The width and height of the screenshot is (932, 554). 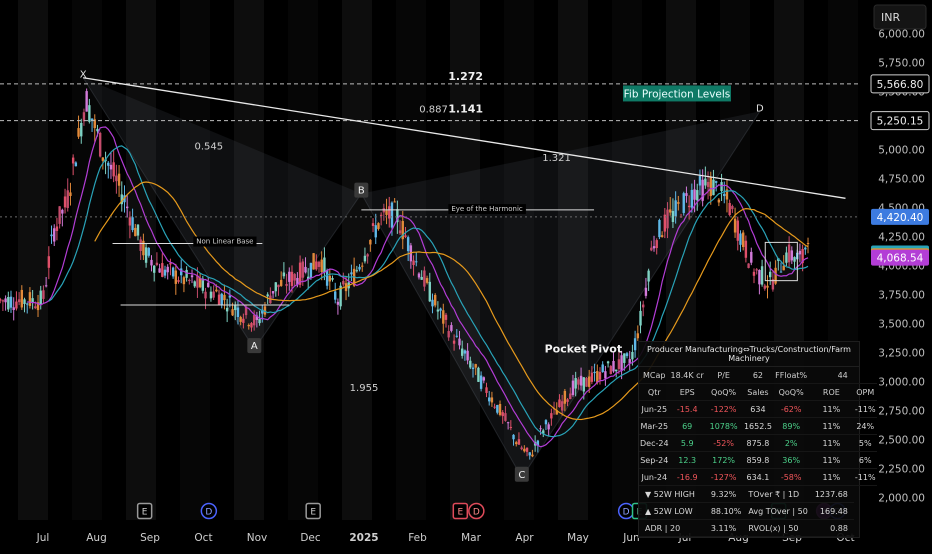 I want to click on stat-row: ▲ 52W LOW 88.10% Avg TOver | 50 169.48, so click(x=758, y=511).